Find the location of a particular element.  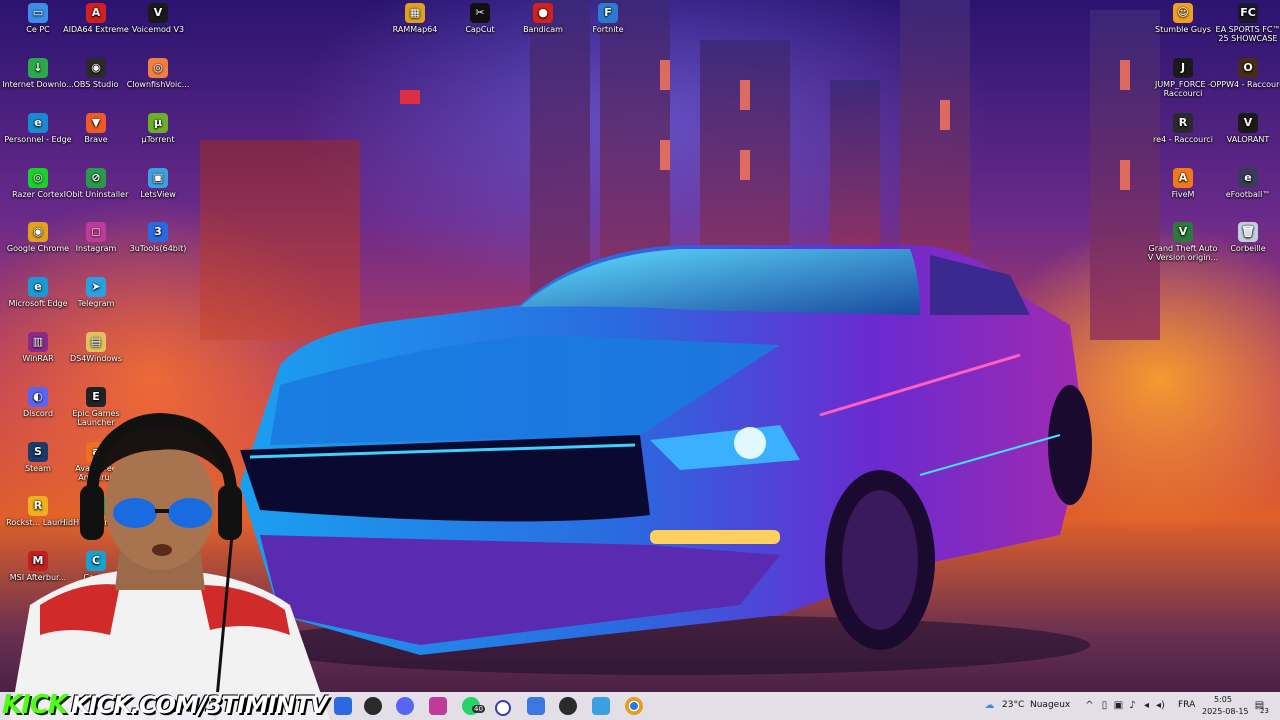

desktop-icon-ds4windows: ▤ DS4Windows is located at coordinates (96, 347).